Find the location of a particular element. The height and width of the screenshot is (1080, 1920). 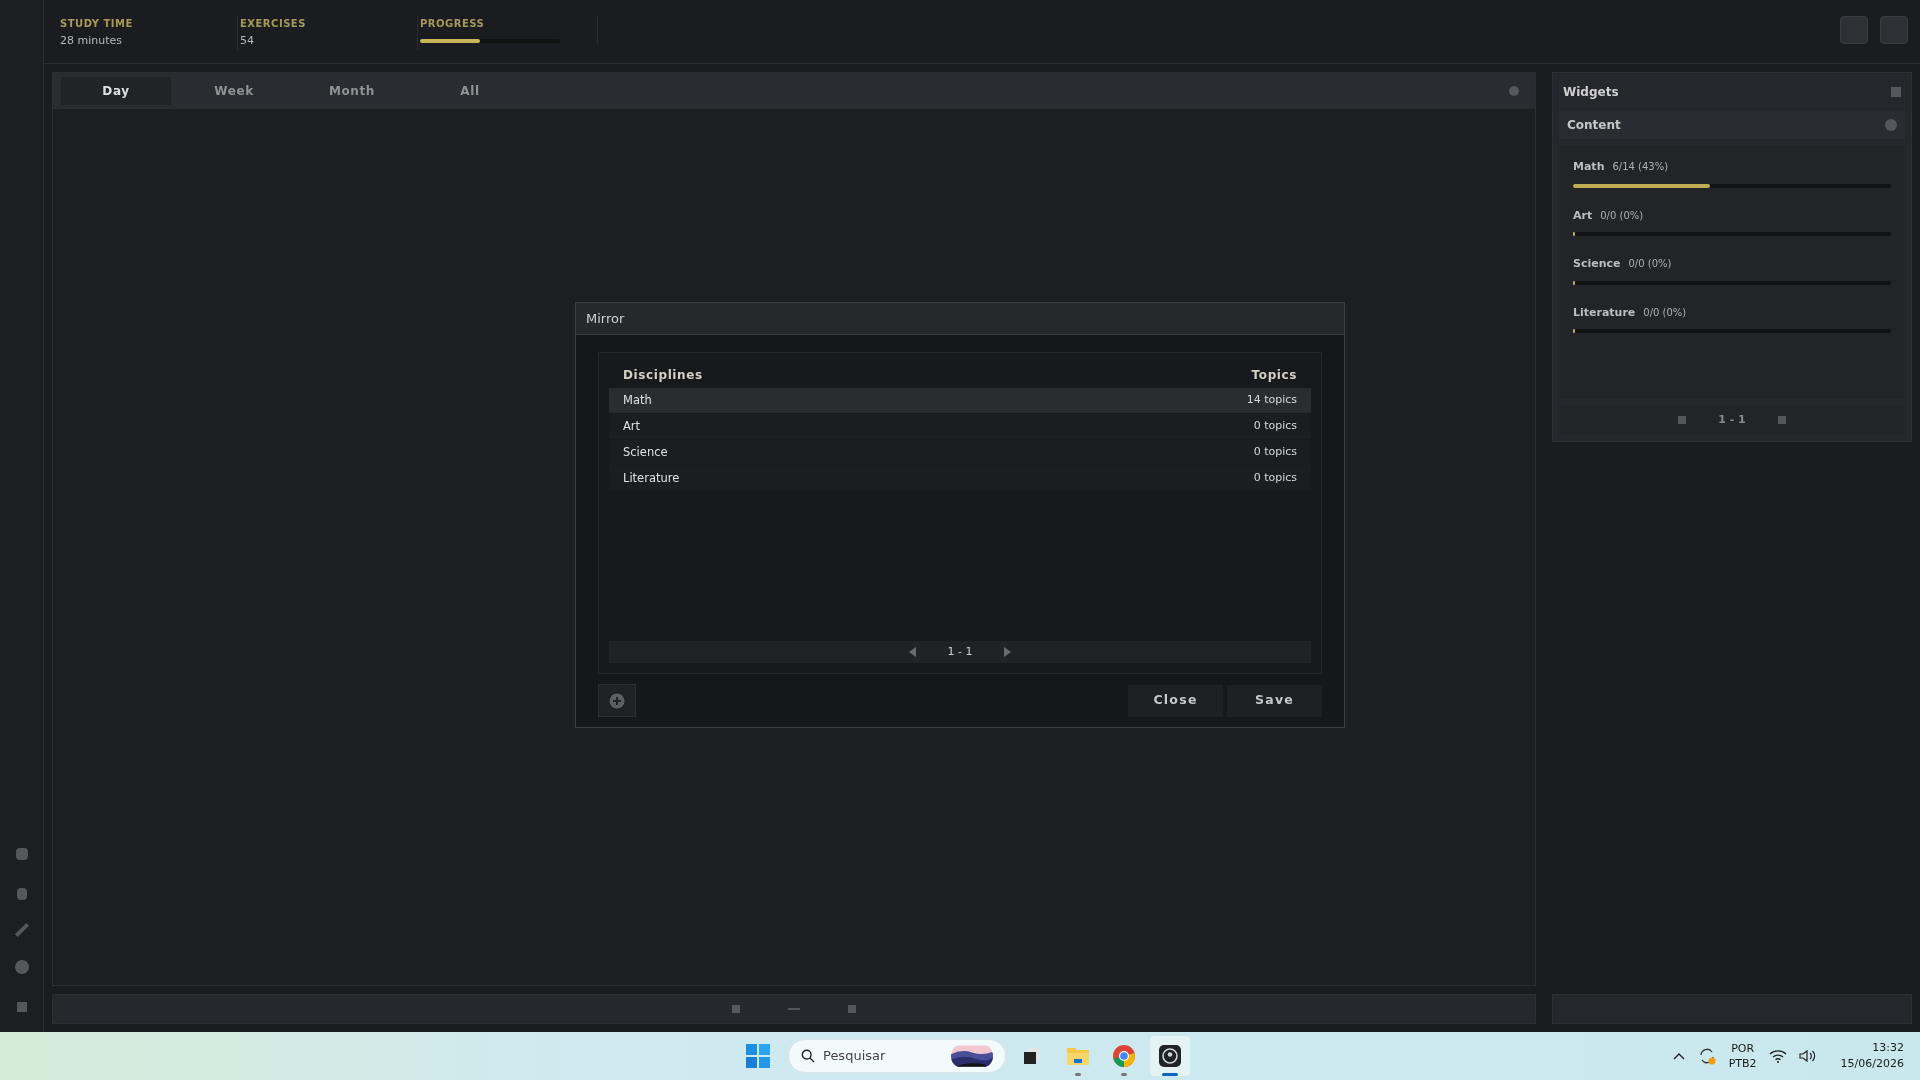

column-header: Disciplines is located at coordinates (663, 375).